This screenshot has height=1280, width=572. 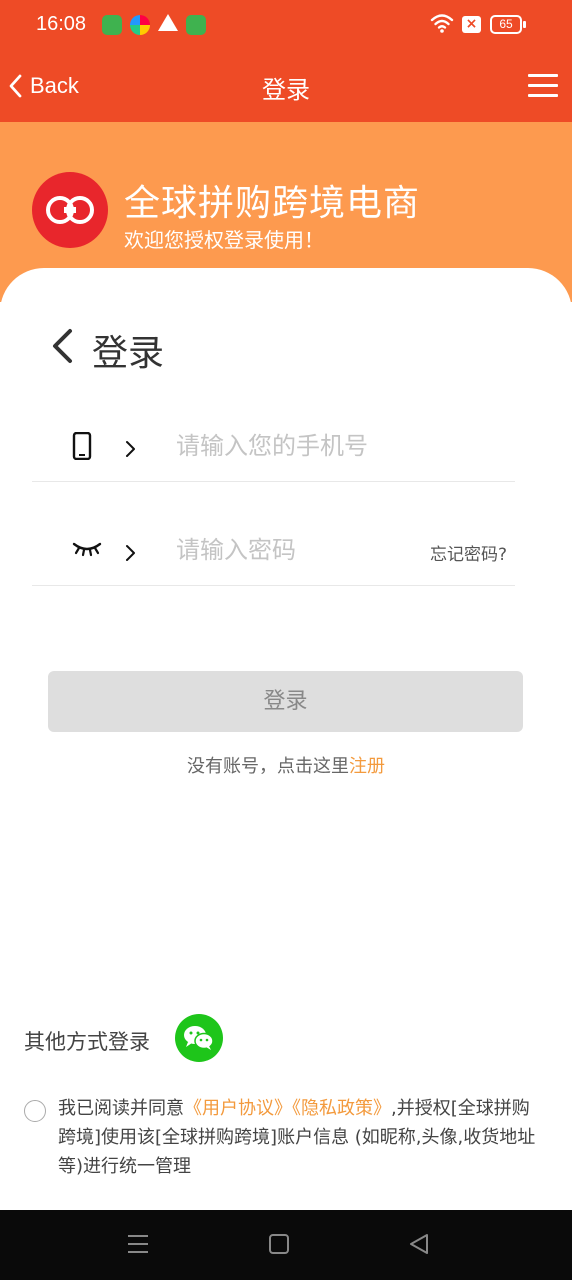 What do you see at coordinates (121, 1108) in the screenshot?
I see `agreement-prefix: 我已阅读并同意` at bounding box center [121, 1108].